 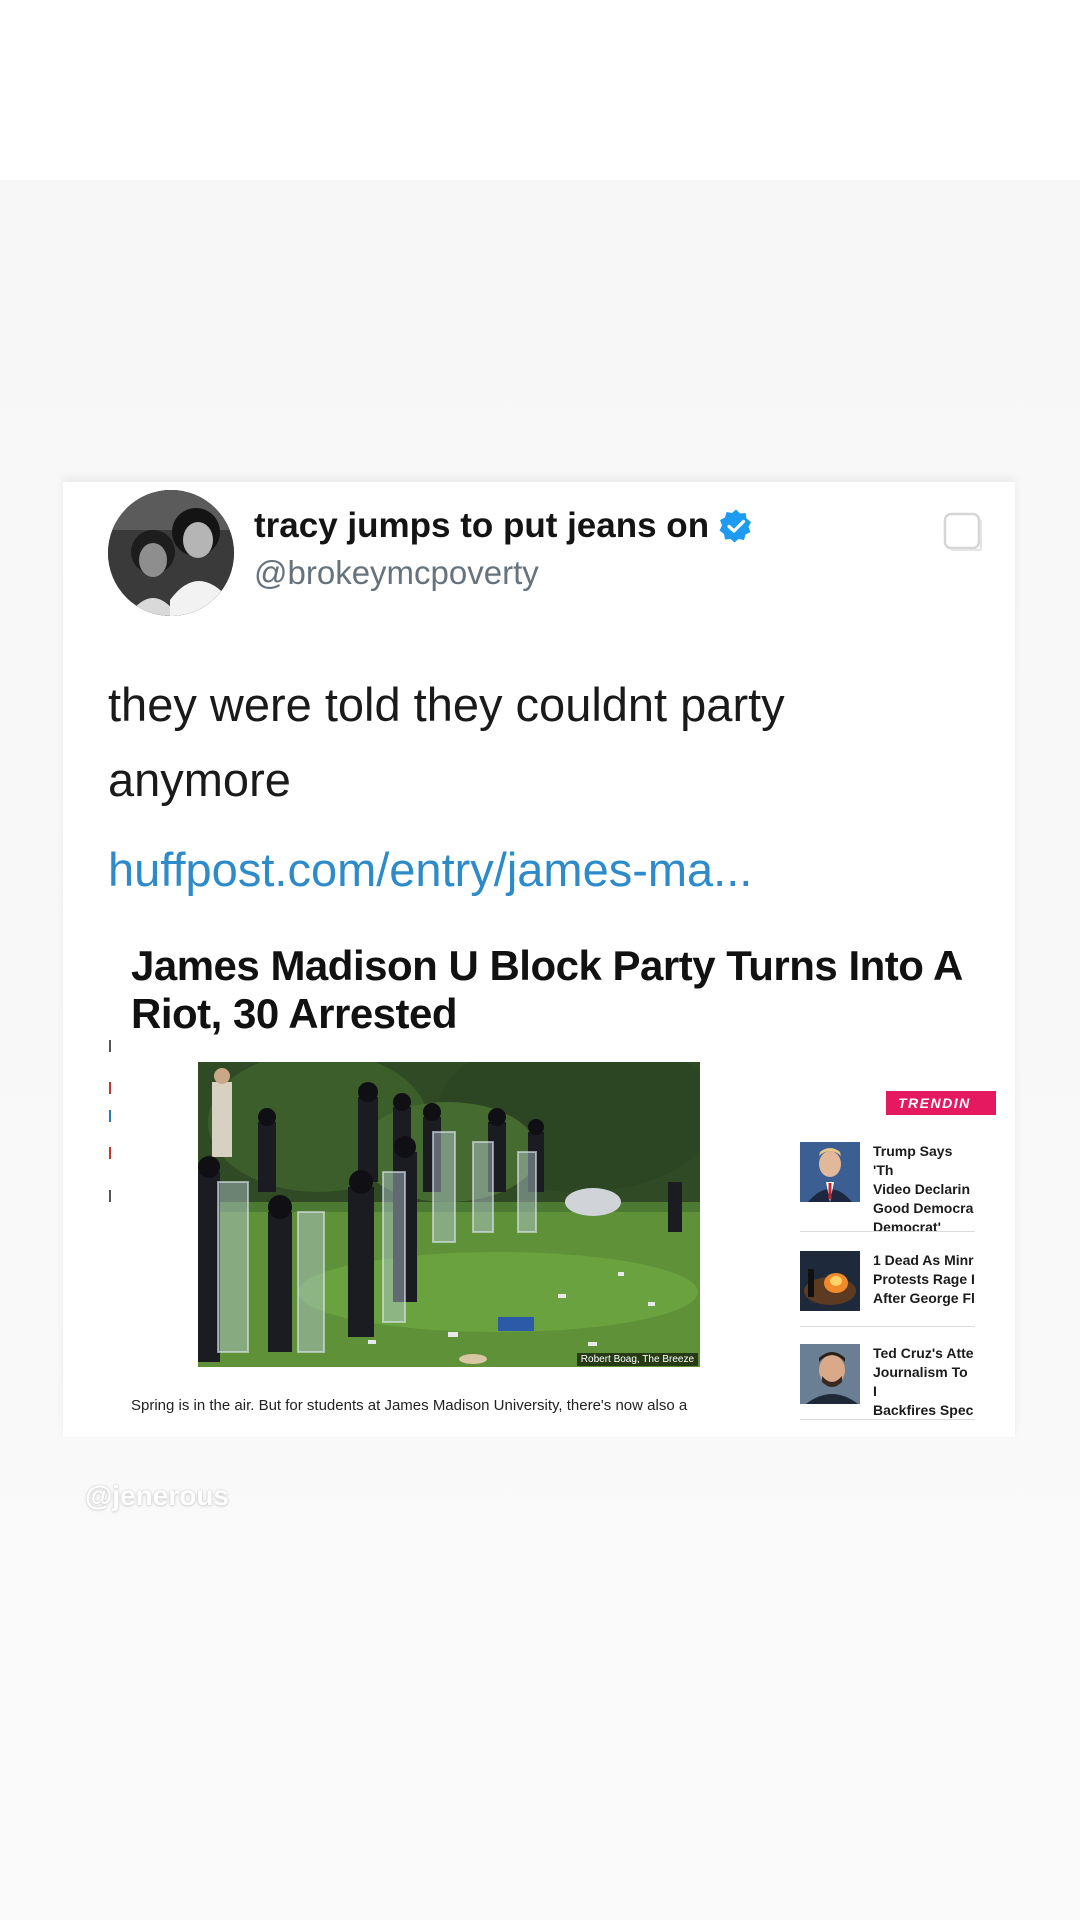 I want to click on photo-credit: Robert Boag, The Breeze, so click(x=637, y=1359).